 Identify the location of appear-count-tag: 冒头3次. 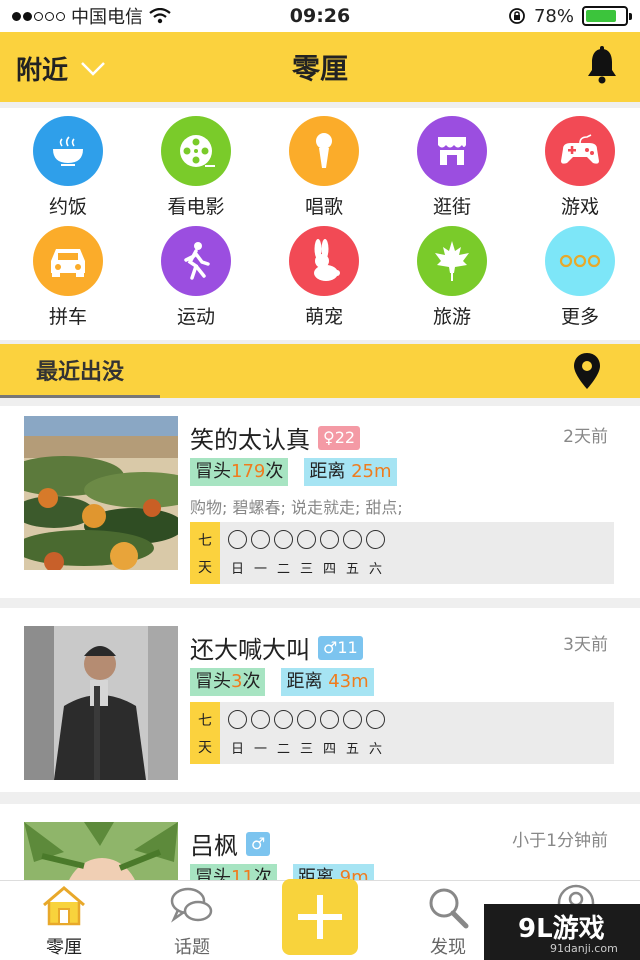
(228, 682).